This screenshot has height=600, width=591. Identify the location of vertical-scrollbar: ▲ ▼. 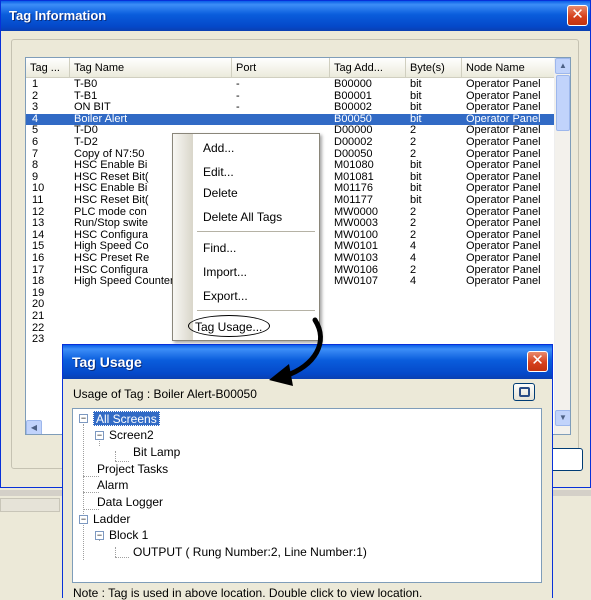
(562, 246).